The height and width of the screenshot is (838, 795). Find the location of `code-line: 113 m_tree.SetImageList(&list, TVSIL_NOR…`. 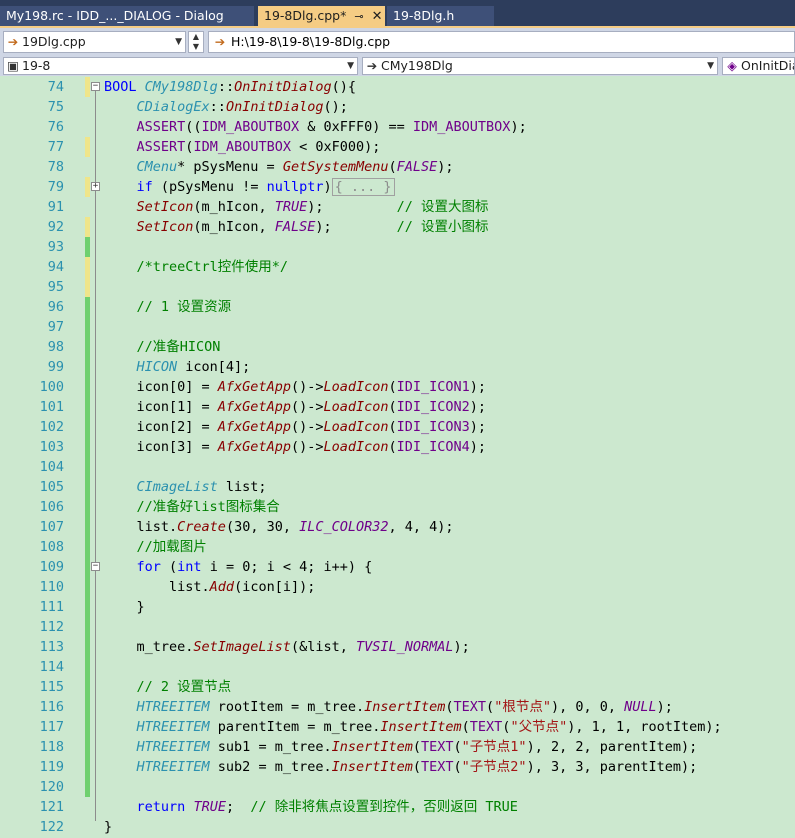

code-line: 113 m_tree.SetImageList(&list, TVSIL_NOR… is located at coordinates (397, 647).